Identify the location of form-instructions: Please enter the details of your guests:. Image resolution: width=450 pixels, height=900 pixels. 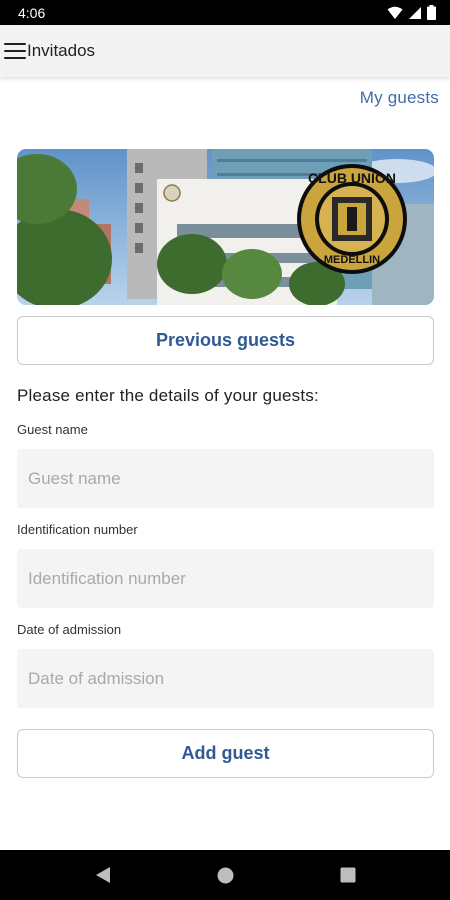
(168, 395).